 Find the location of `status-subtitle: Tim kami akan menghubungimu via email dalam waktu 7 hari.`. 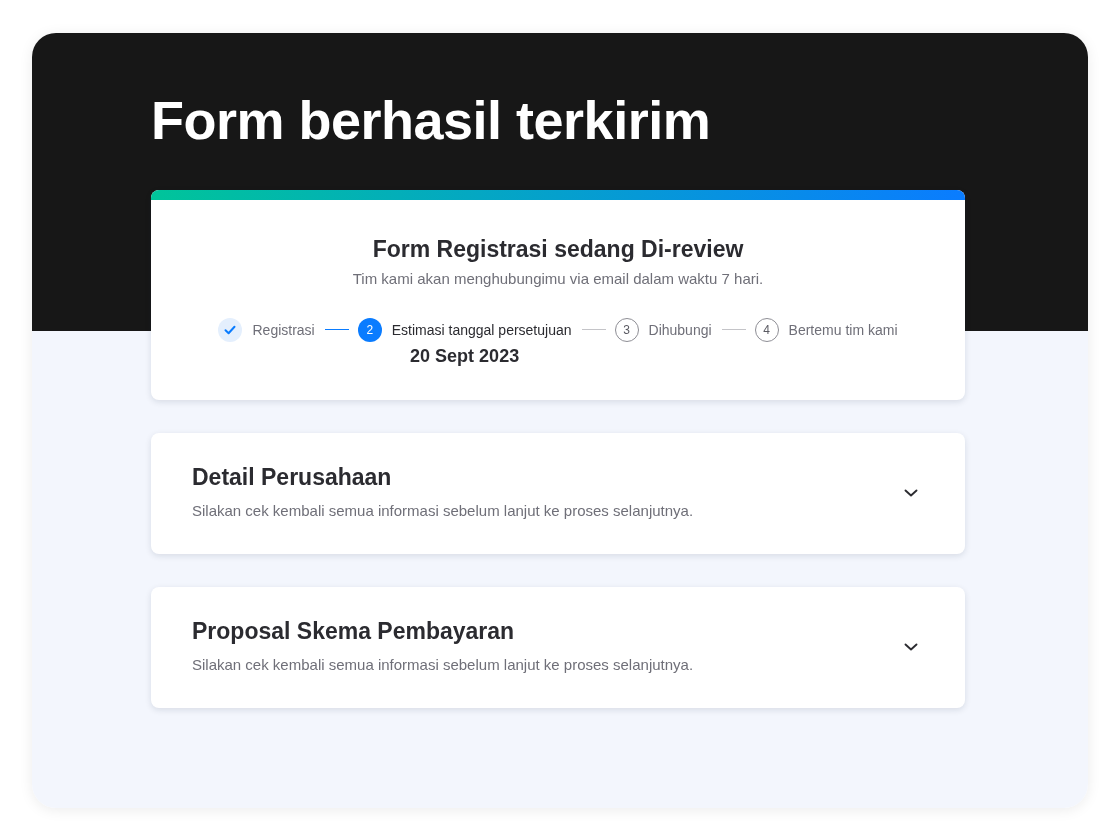

status-subtitle: Tim kami akan menghubungimu via email dalam waktu 7 hari. is located at coordinates (558, 279).